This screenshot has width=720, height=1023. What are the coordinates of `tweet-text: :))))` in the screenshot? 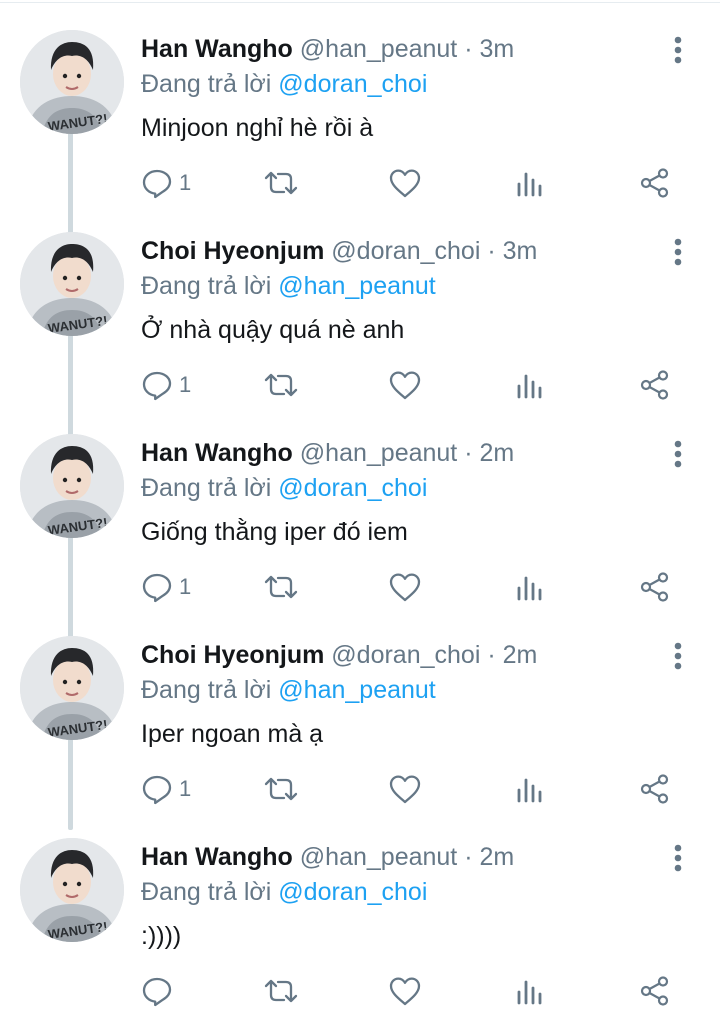 It's located at (161, 936).